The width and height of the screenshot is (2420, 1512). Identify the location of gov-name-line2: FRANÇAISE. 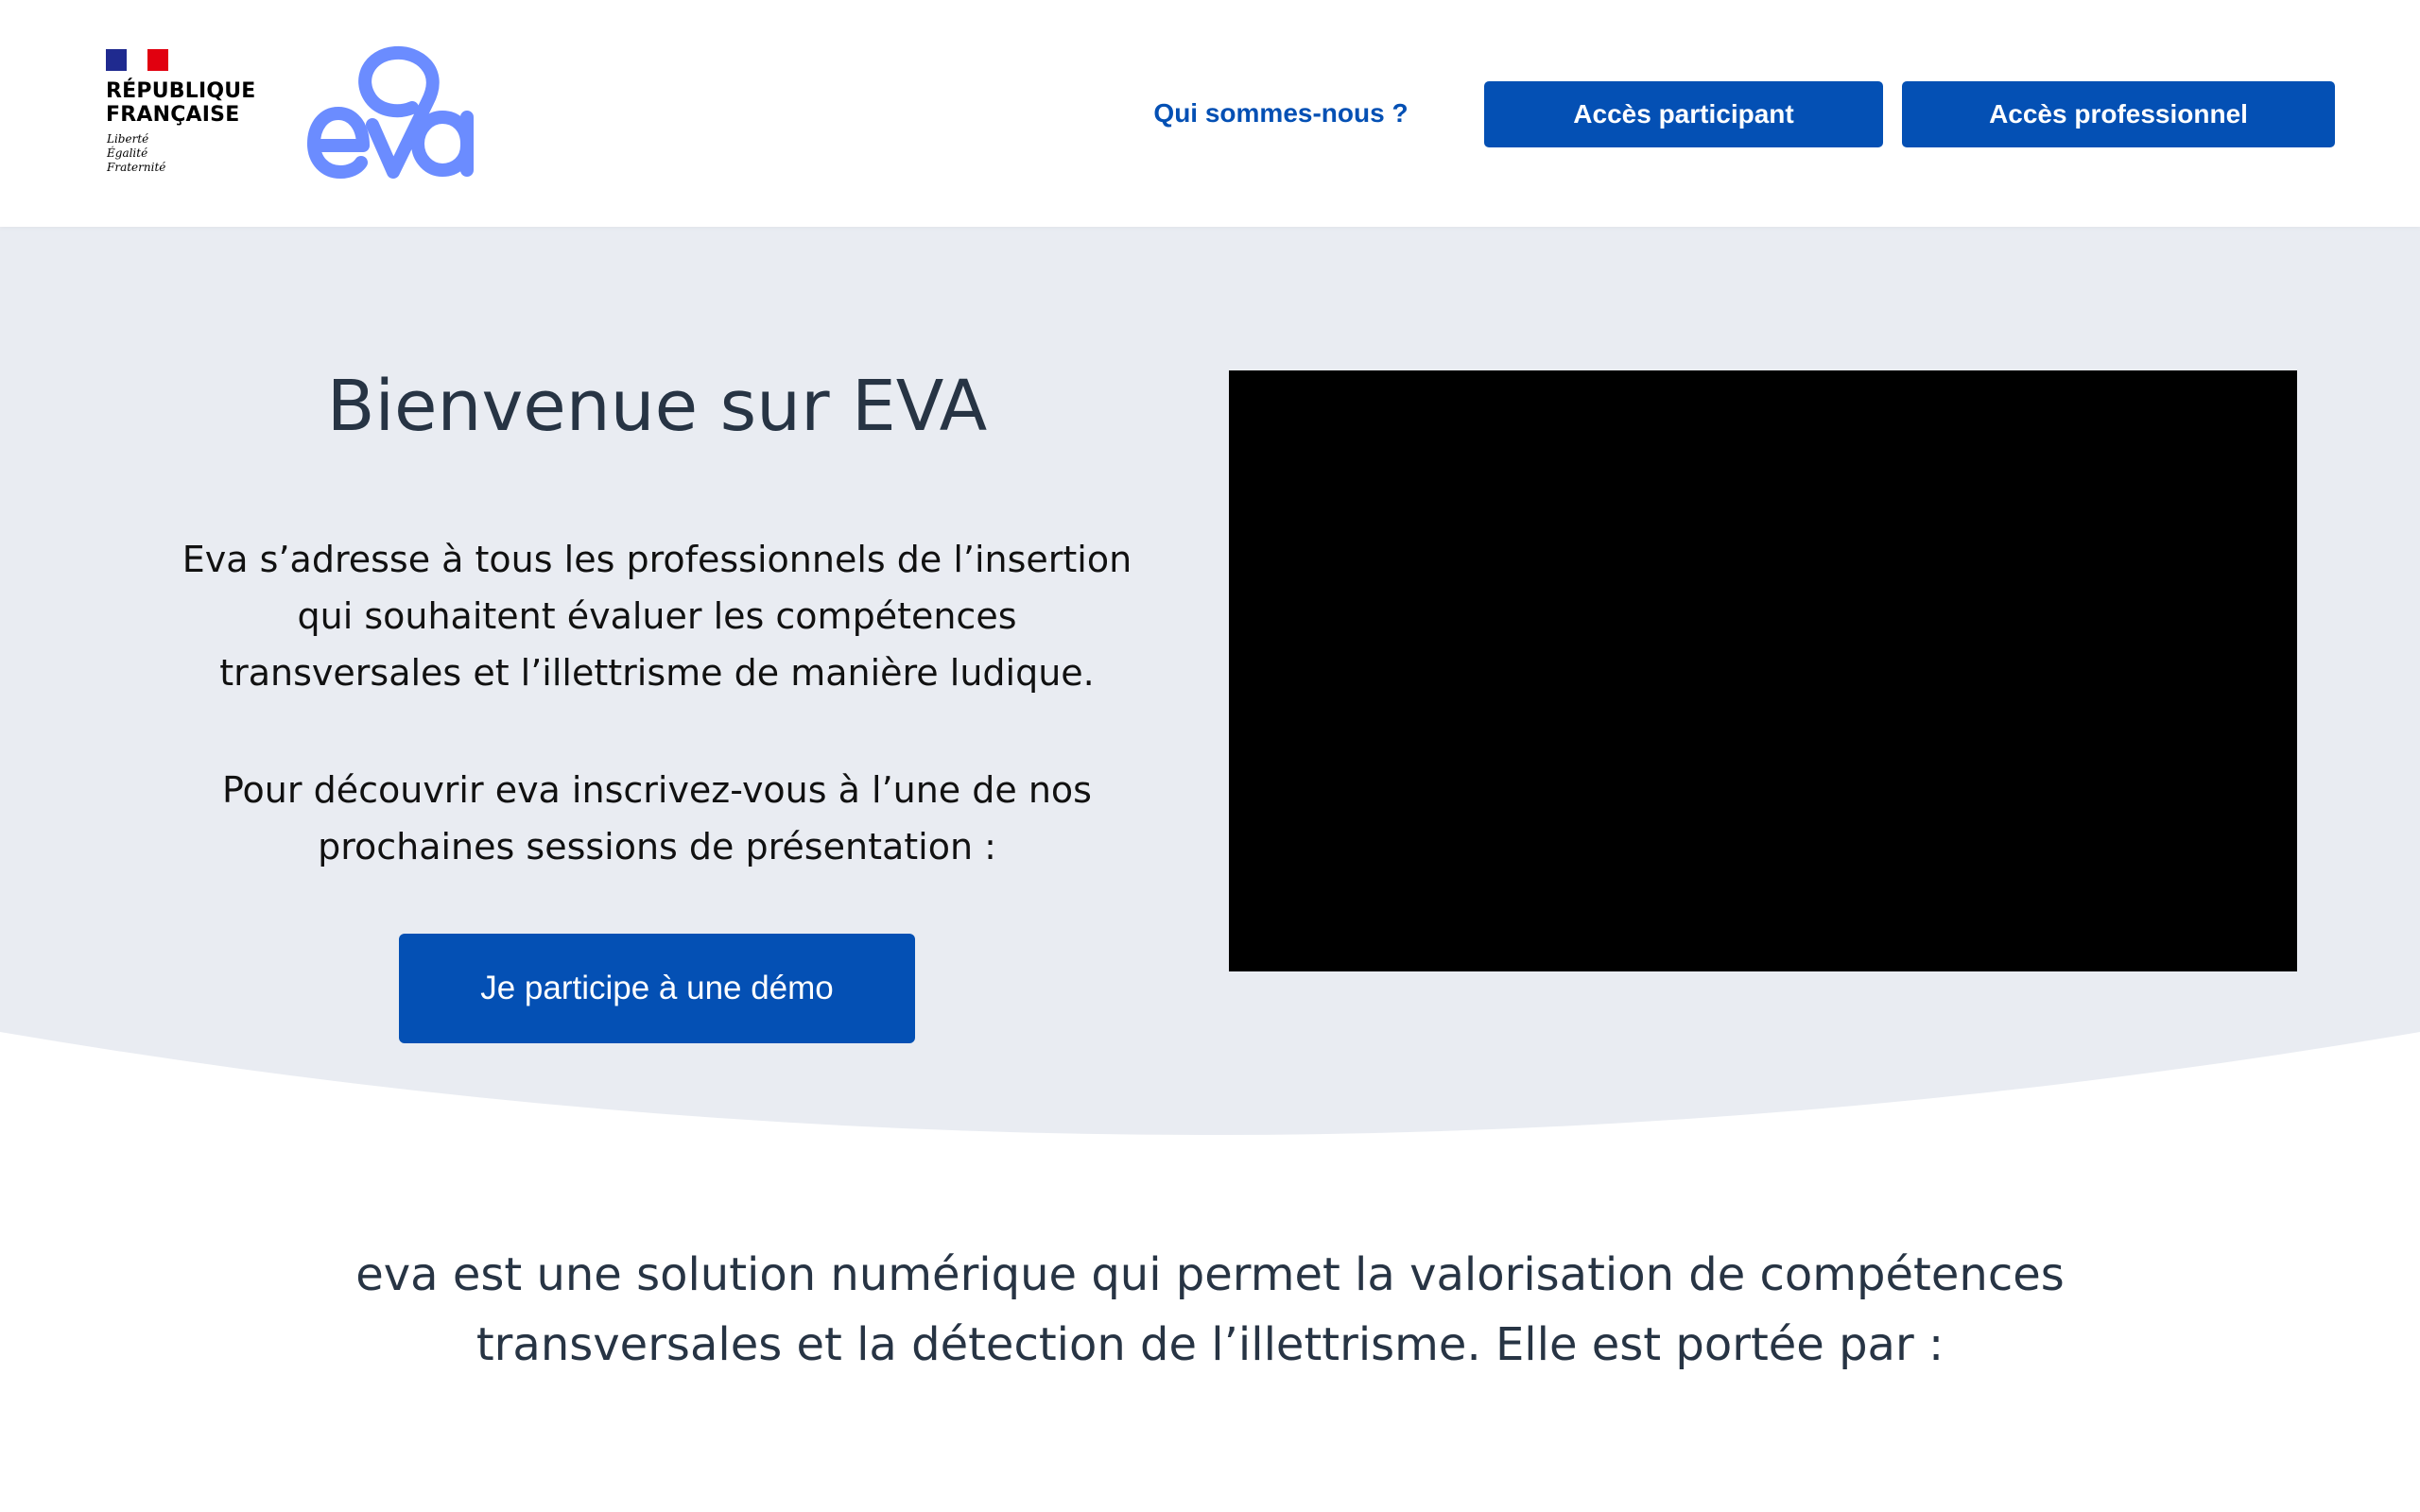
(173, 115).